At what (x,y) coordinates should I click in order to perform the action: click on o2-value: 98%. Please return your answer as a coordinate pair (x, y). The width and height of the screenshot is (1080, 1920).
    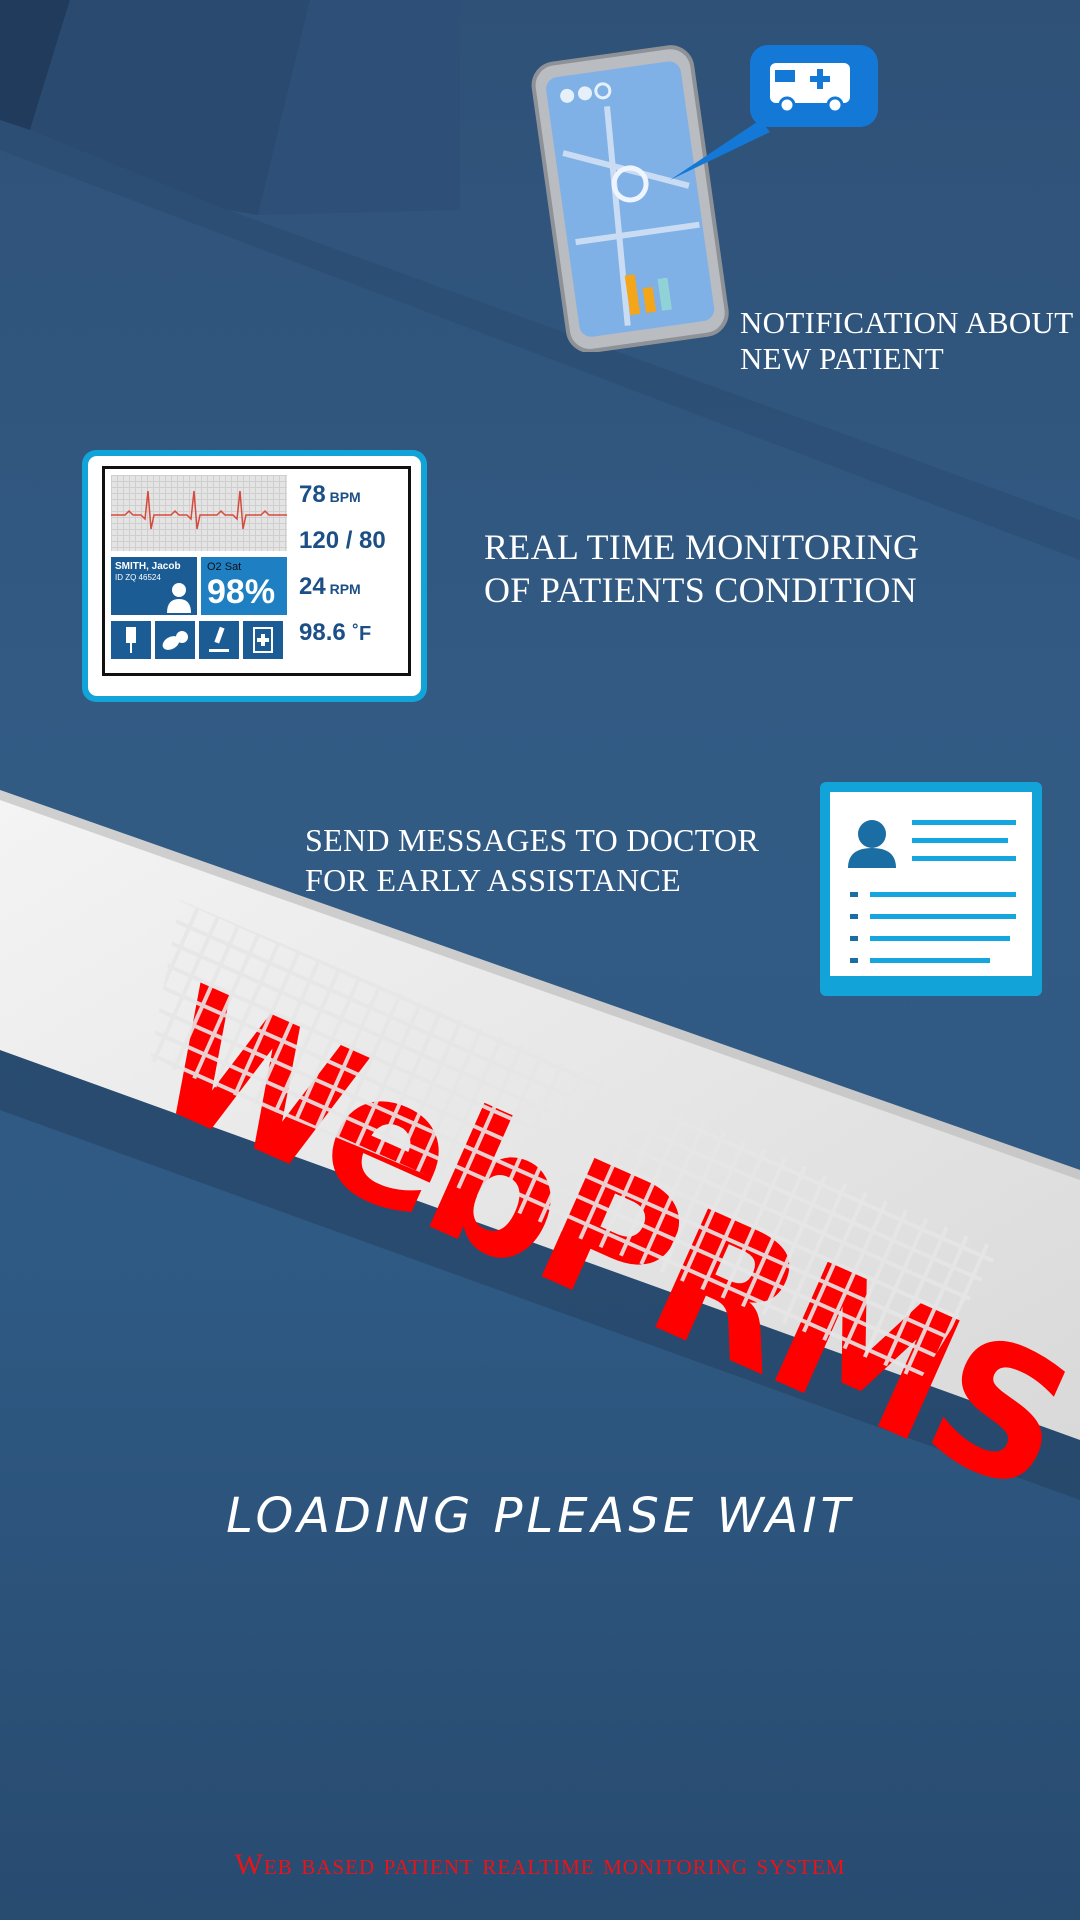
    Looking at the image, I should click on (241, 592).